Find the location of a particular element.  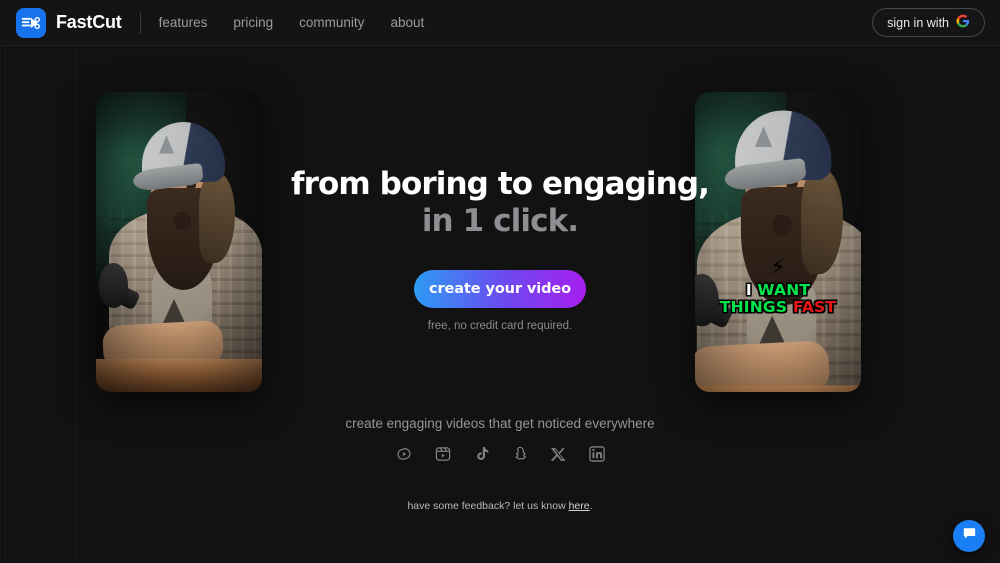

instagram-reels-icon is located at coordinates (443, 456).